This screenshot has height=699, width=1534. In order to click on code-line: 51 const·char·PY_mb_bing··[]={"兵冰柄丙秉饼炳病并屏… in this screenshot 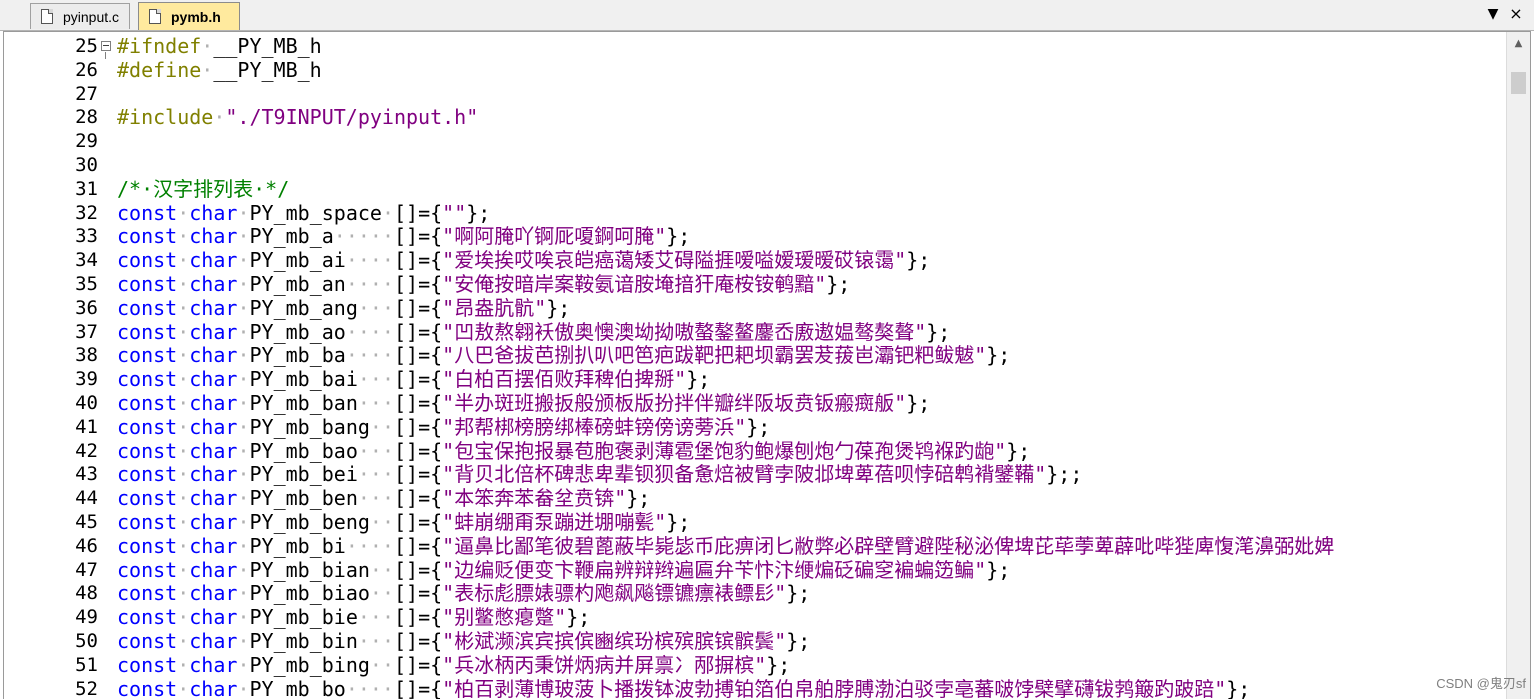, I will do `click(755, 665)`.